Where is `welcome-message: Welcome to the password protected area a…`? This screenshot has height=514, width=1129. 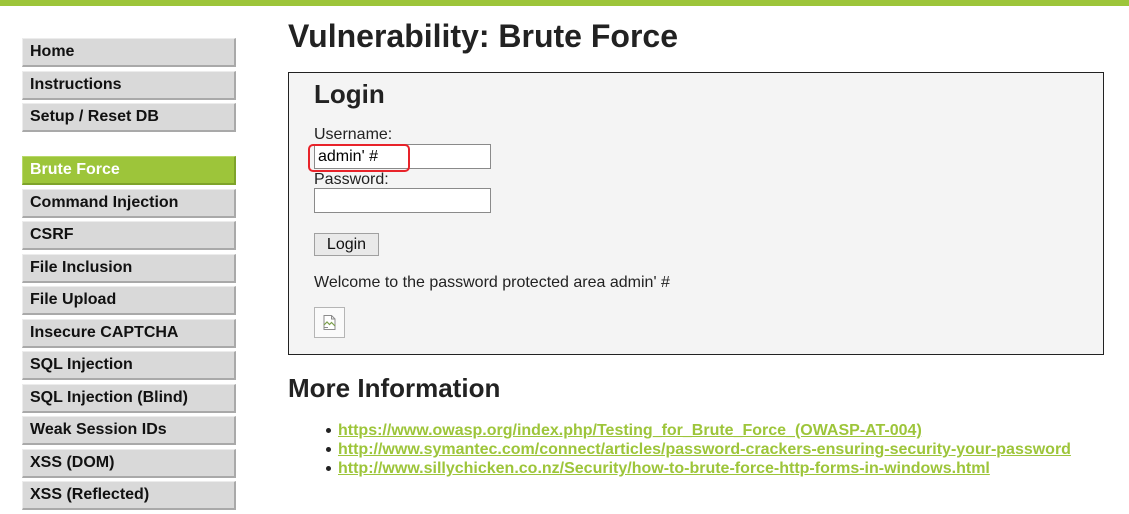 welcome-message: Welcome to the password protected area a… is located at coordinates (492, 282).